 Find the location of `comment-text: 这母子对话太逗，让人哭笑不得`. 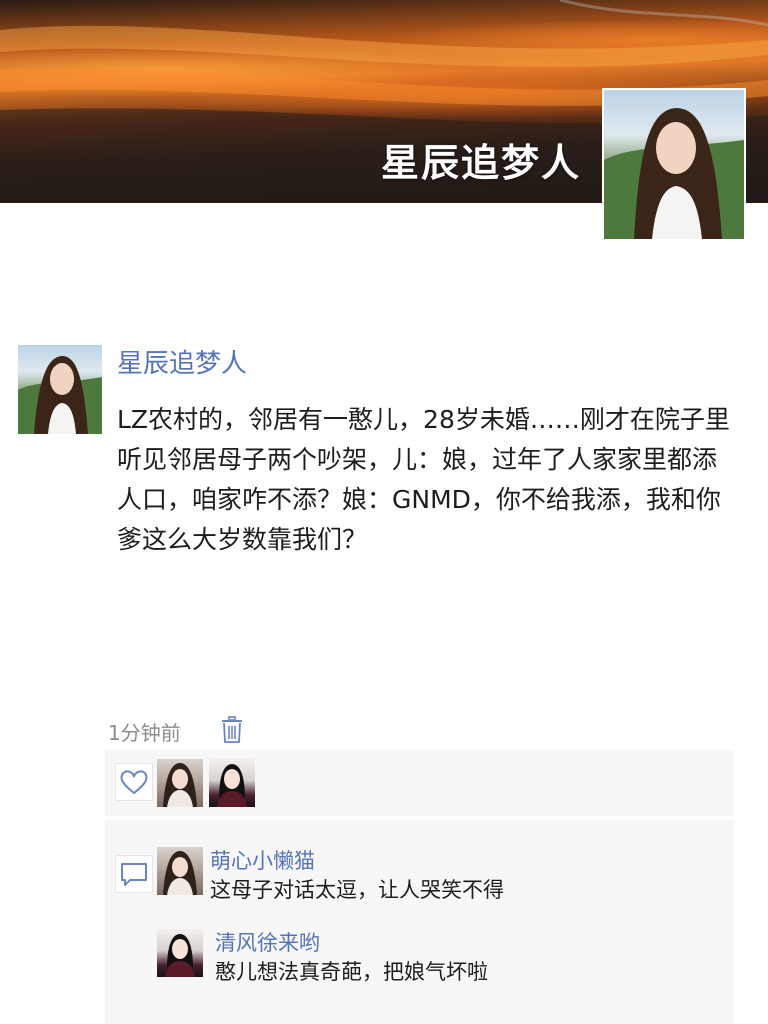

comment-text: 这母子对话太逗，让人哭笑不得 is located at coordinates (357, 890).